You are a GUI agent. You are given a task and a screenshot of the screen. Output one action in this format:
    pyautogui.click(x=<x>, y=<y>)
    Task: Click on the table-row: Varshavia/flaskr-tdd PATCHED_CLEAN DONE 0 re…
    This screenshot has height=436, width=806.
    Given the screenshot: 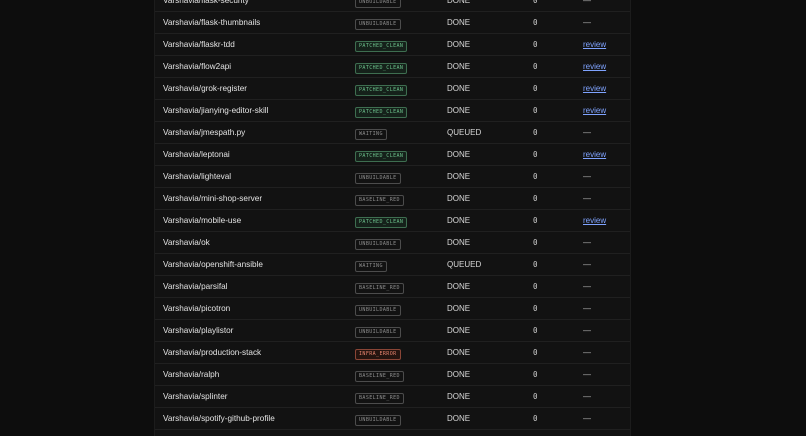 What is the action you would take?
    pyautogui.click(x=392, y=45)
    